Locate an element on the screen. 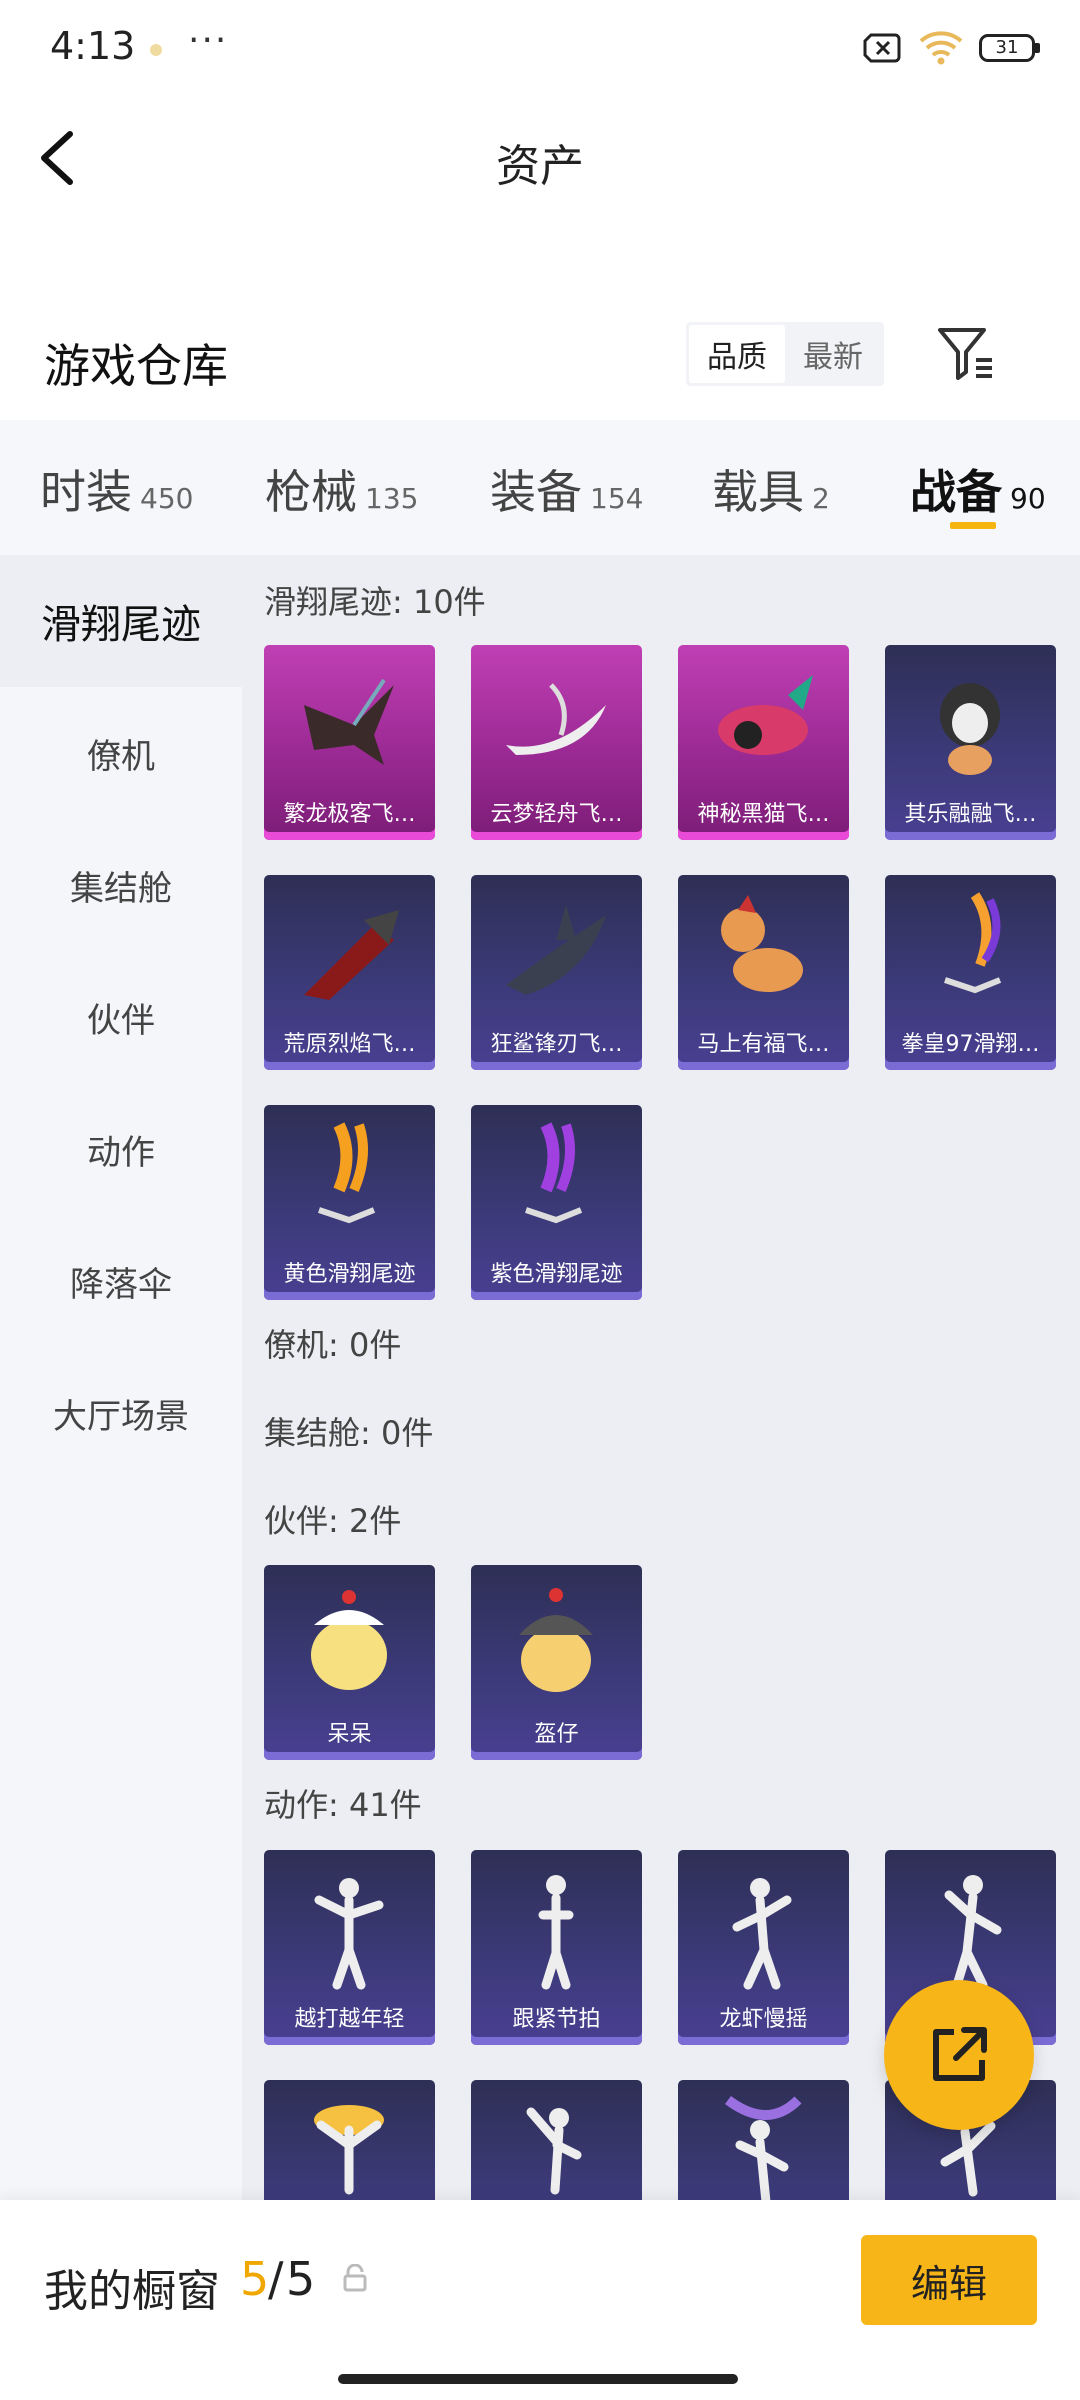  status-more-icon: ··· is located at coordinates (208, 40).